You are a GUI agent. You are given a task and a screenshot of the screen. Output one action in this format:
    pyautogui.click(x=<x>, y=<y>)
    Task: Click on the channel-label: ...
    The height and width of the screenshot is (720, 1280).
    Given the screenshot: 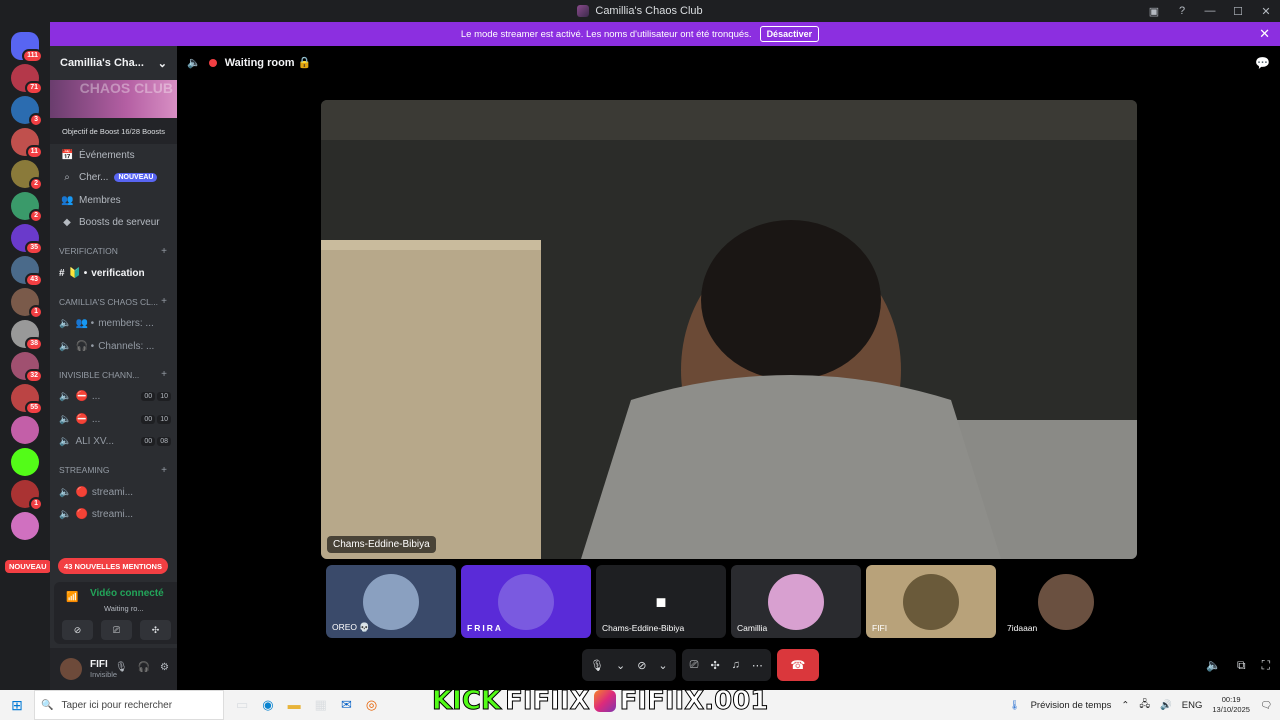 What is the action you would take?
    pyautogui.click(x=96, y=419)
    